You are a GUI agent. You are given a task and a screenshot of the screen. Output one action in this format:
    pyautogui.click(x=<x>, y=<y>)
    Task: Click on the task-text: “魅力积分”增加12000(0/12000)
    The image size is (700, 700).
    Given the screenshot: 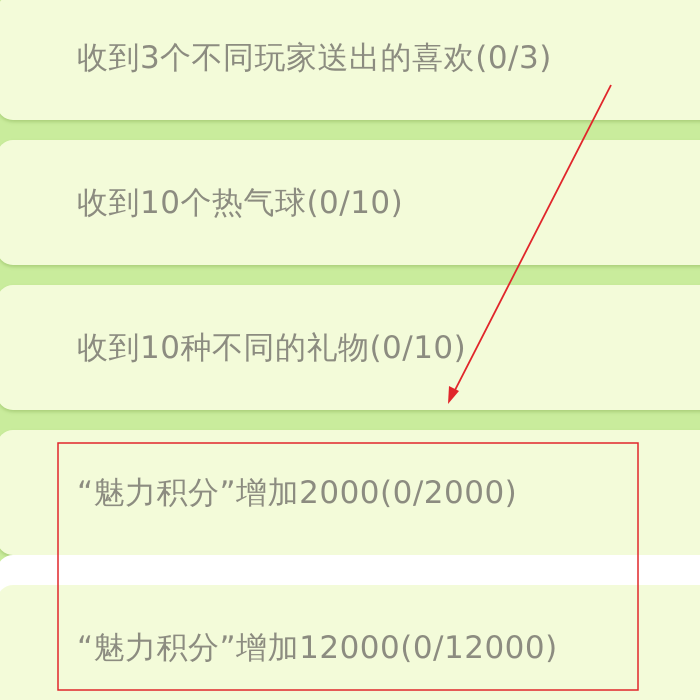 What is the action you would take?
    pyautogui.click(x=317, y=648)
    